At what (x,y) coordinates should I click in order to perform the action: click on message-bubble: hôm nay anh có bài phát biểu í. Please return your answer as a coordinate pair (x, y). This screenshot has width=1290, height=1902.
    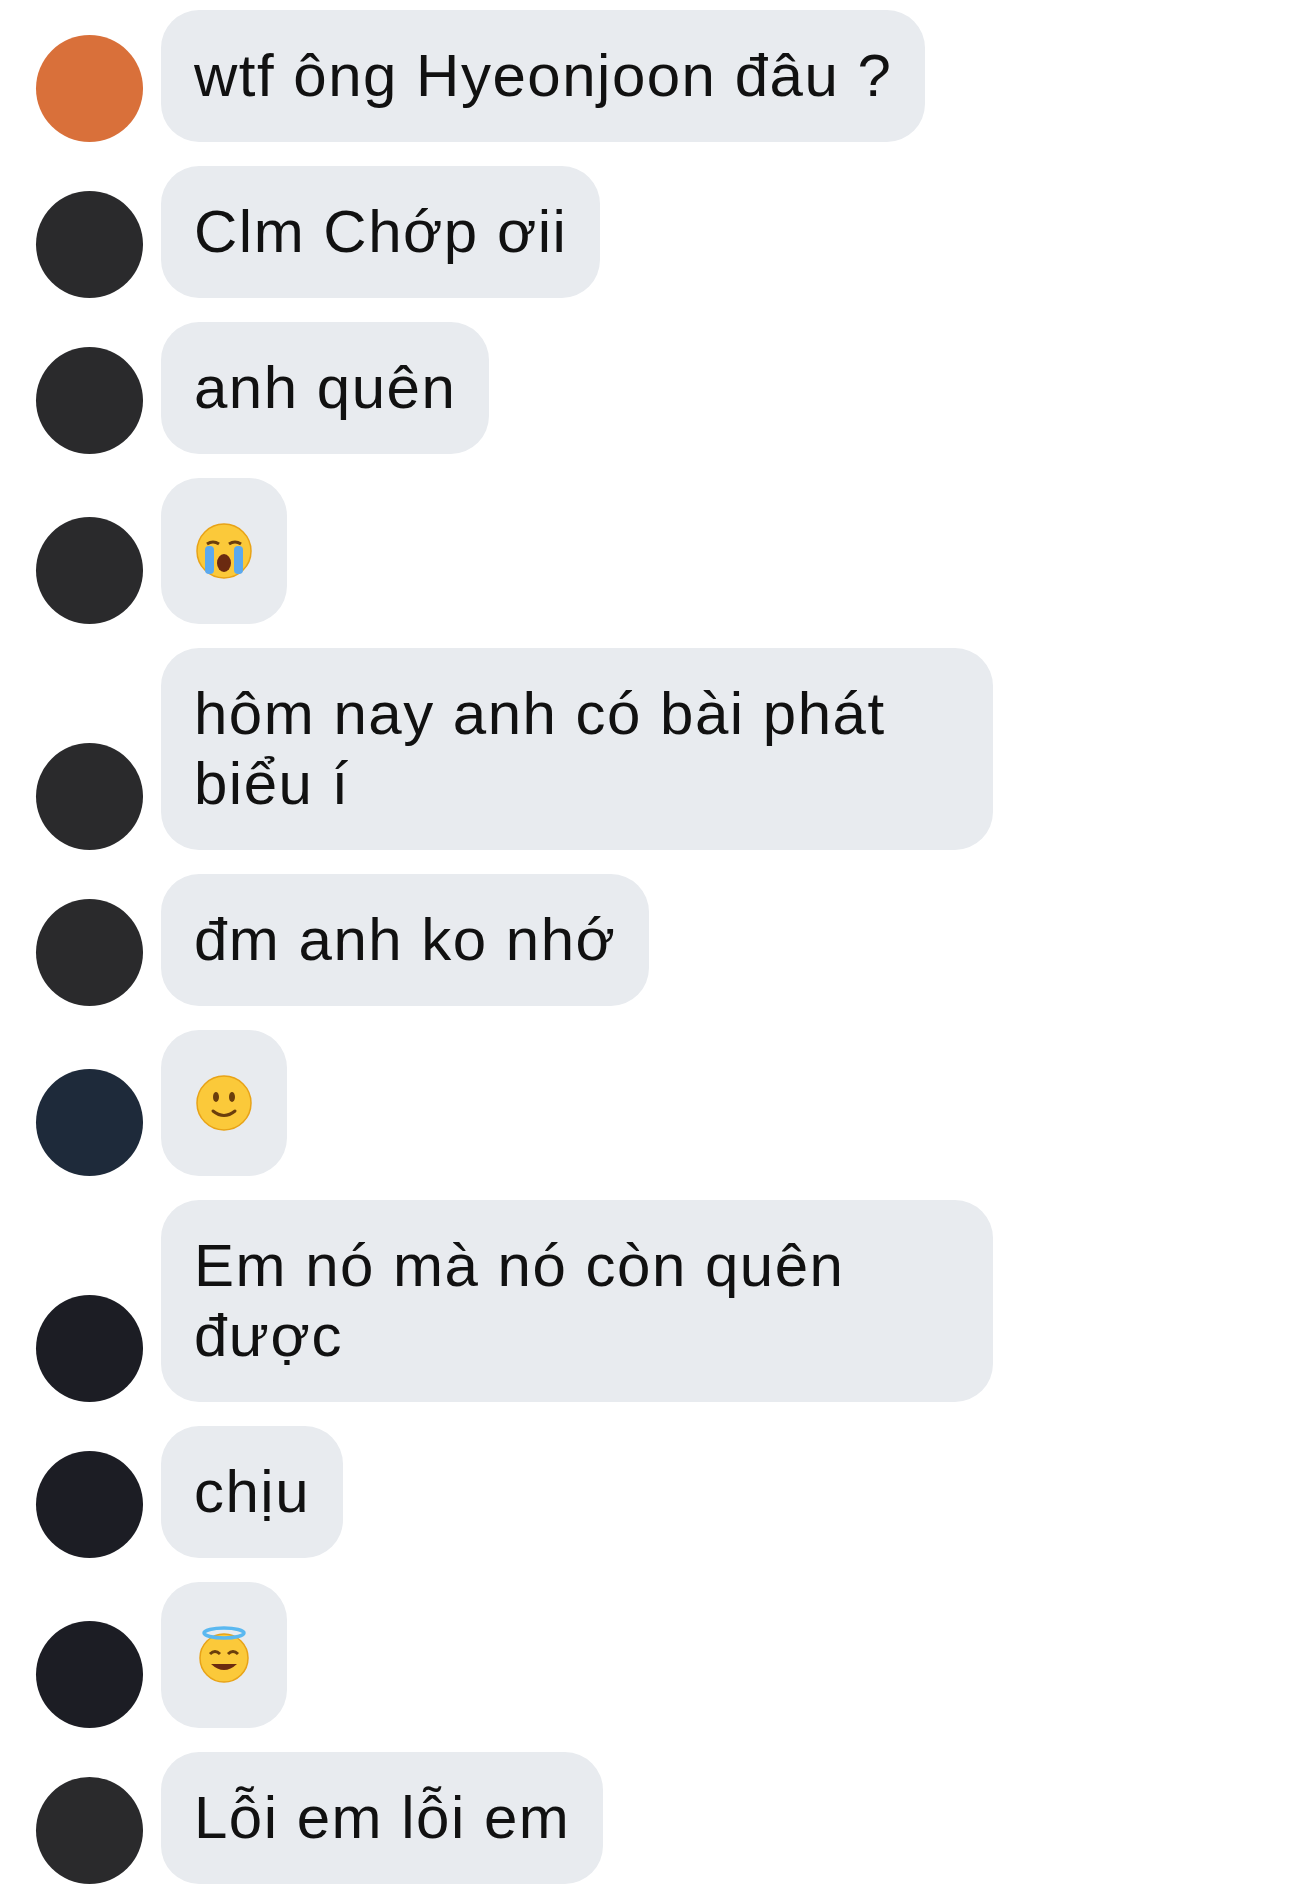
    Looking at the image, I should click on (577, 749).